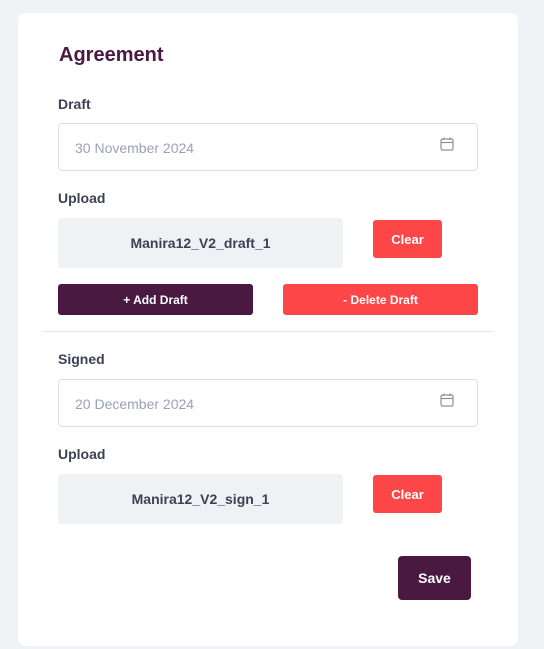 The image size is (544, 649). What do you see at coordinates (200, 499) in the screenshot?
I see `signed-file-box: Manira12_V2_sign_1` at bounding box center [200, 499].